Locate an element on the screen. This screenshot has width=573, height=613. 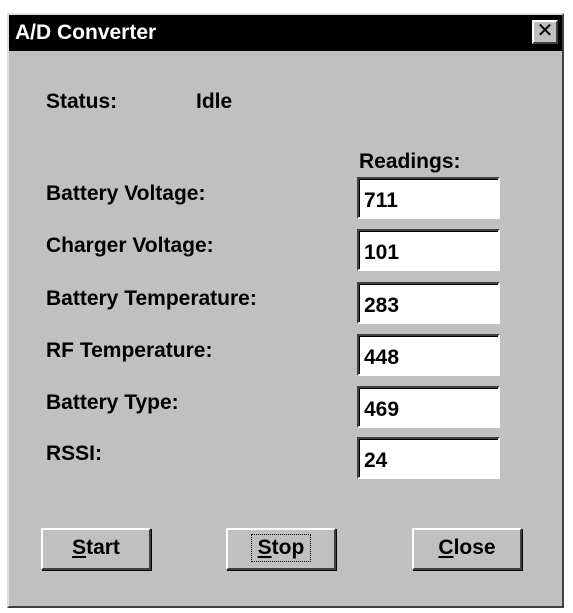
rssi-field: 24 is located at coordinates (428, 458).